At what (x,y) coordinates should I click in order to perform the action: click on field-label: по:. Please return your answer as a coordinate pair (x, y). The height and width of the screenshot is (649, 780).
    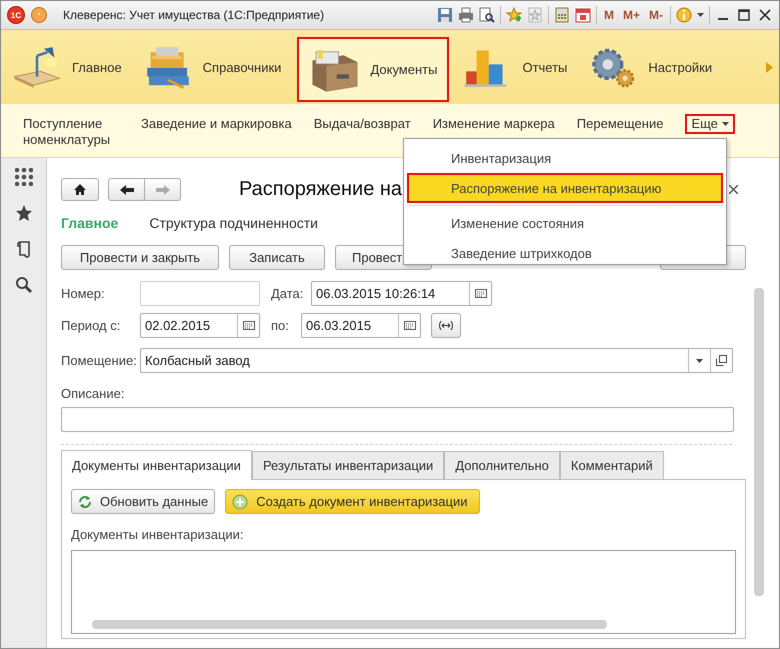
    Looking at the image, I should click on (280, 325).